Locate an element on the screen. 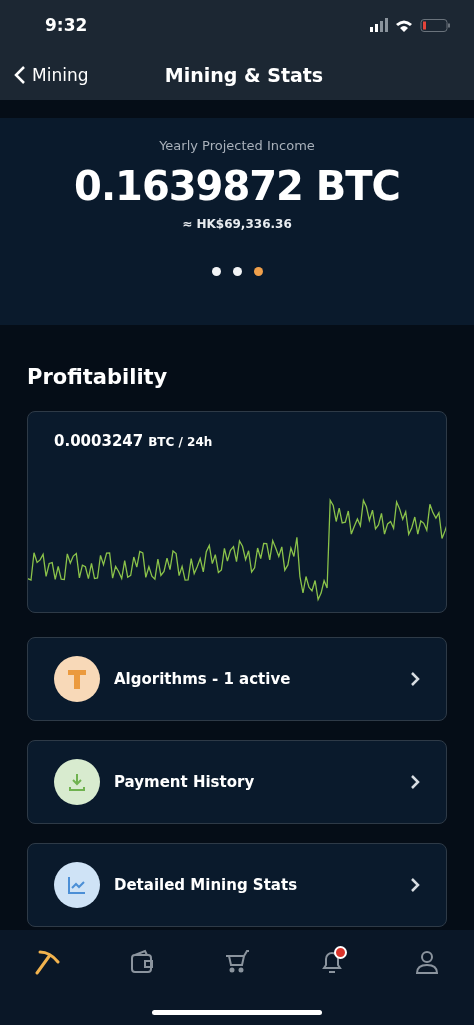 The height and width of the screenshot is (1025, 474). menu-label: Algorithms - 1 active is located at coordinates (203, 679).